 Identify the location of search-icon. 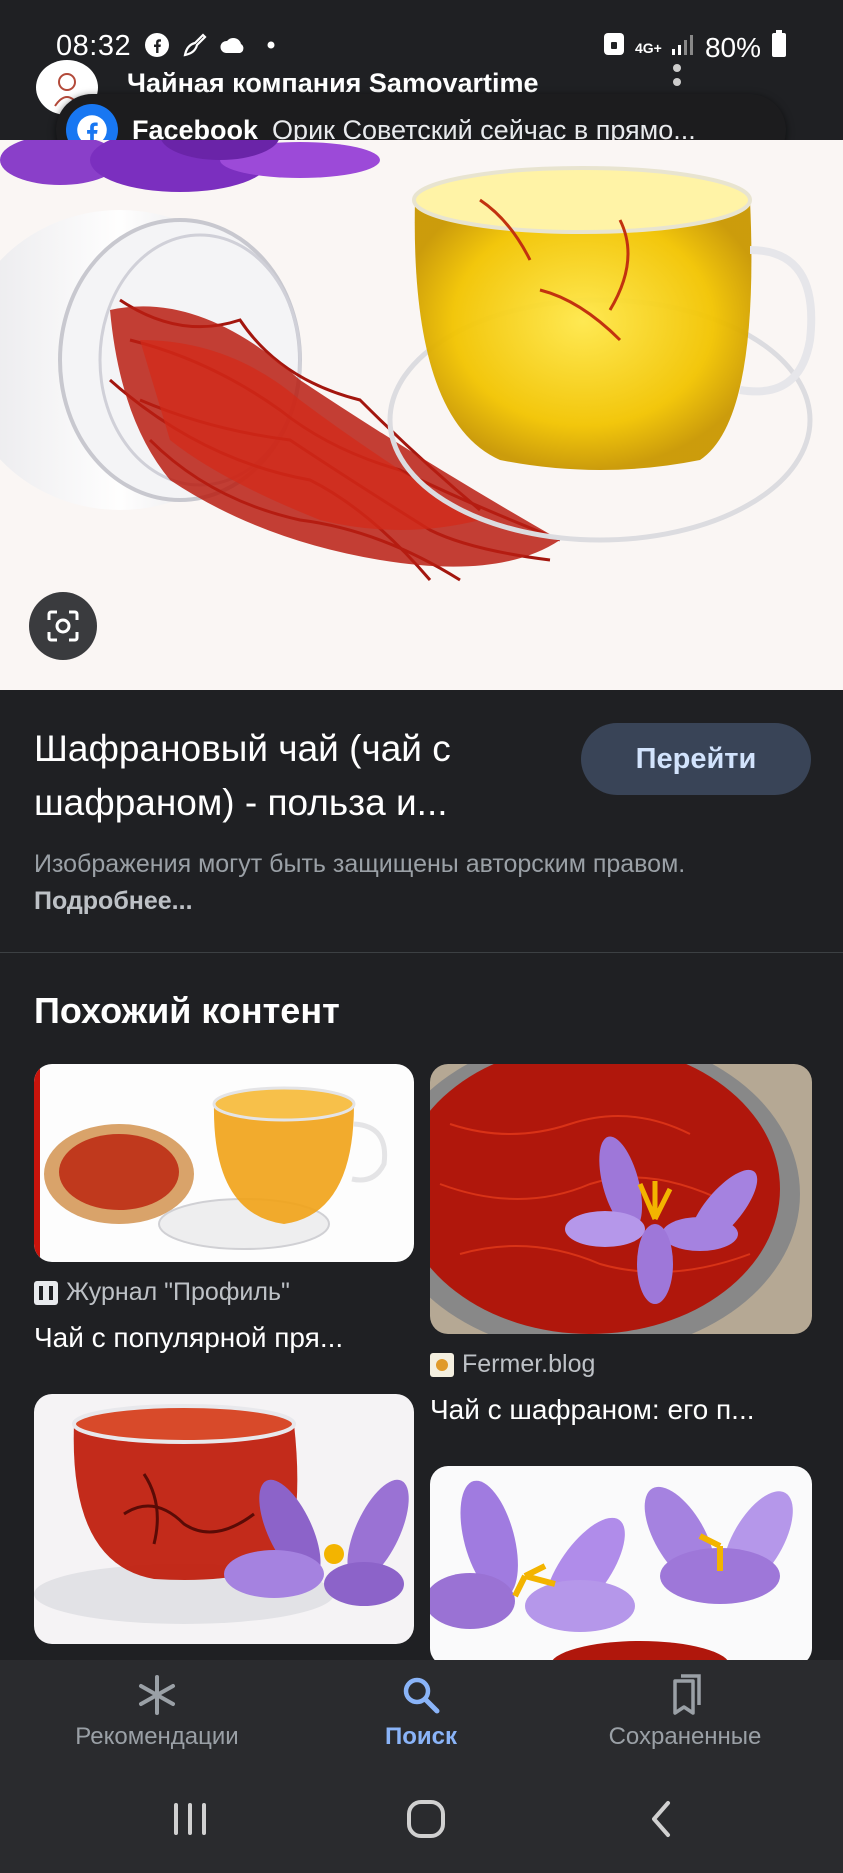
(421, 1695).